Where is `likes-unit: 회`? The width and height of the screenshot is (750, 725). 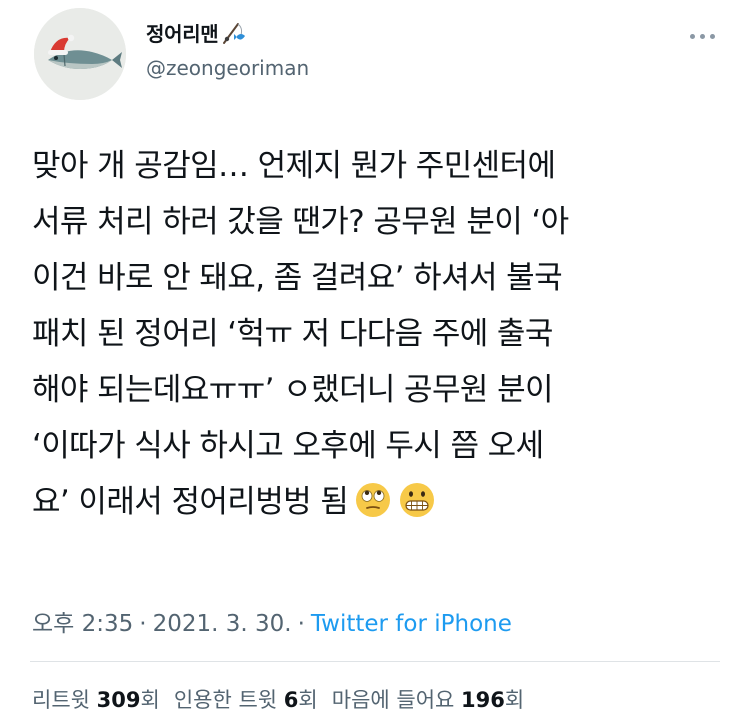
likes-unit: 회 is located at coordinates (514, 700).